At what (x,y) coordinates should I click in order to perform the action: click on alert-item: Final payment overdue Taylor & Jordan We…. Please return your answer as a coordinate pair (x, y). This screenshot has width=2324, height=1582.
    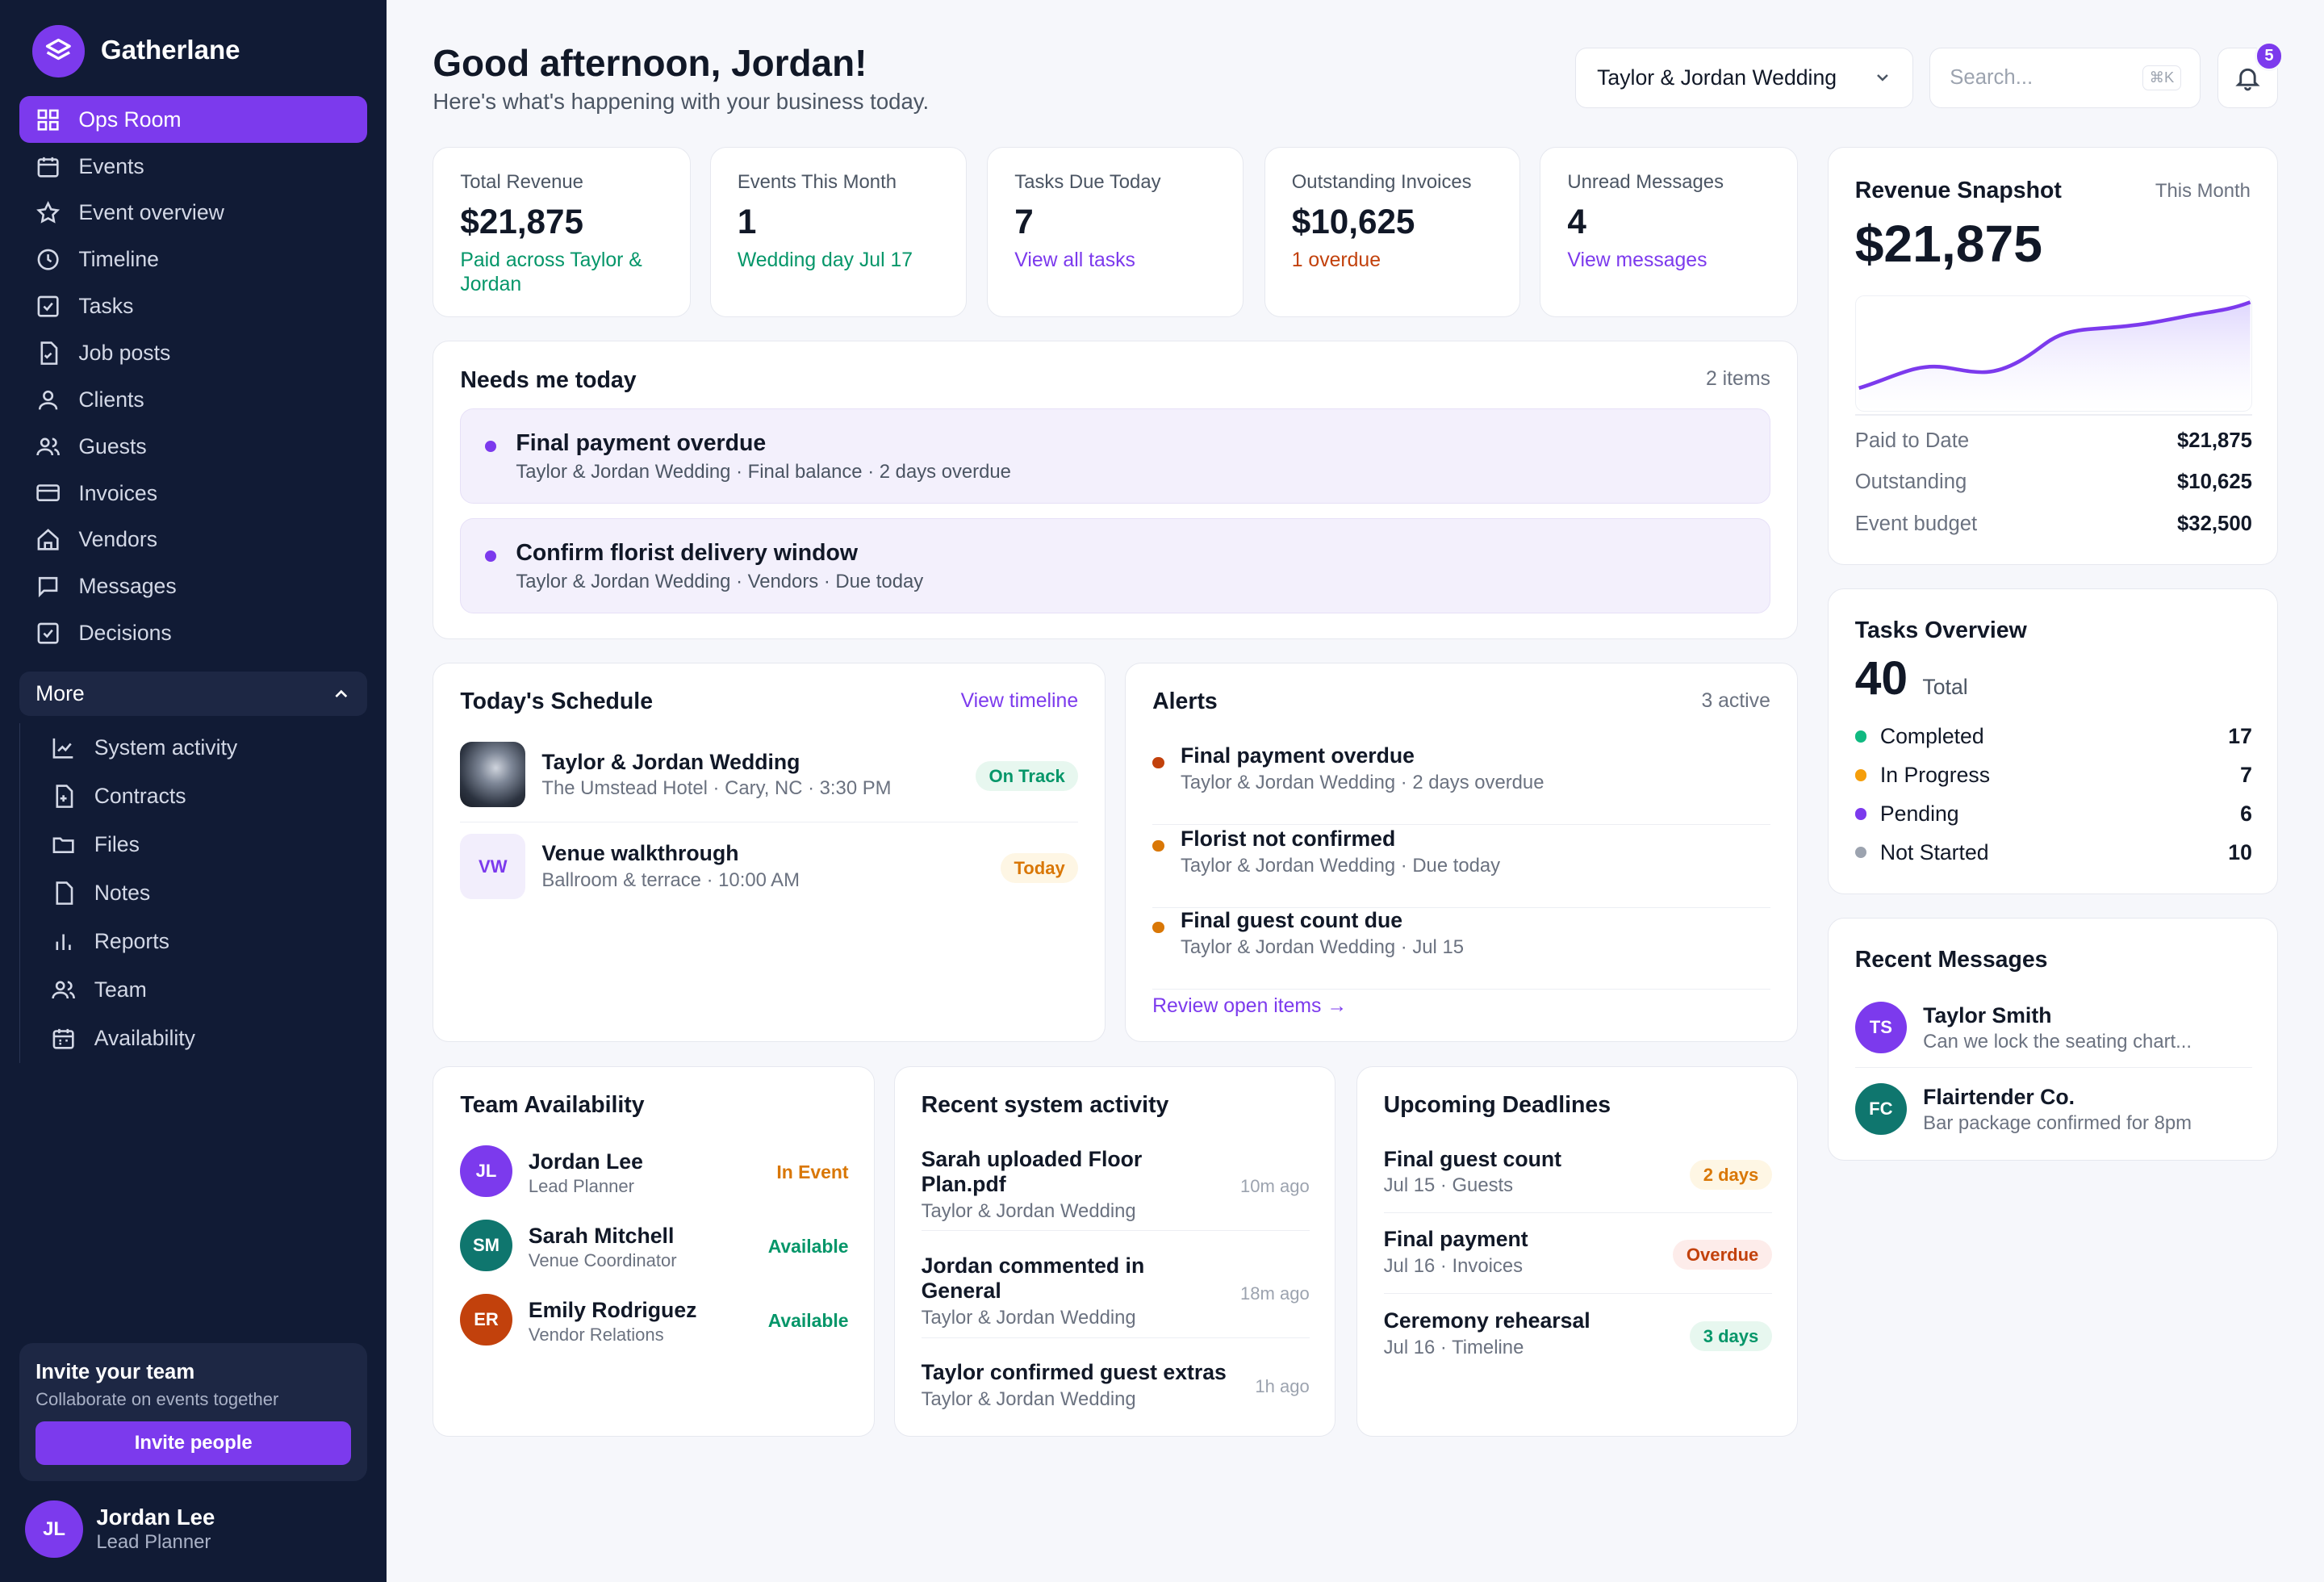
    Looking at the image, I should click on (1461, 784).